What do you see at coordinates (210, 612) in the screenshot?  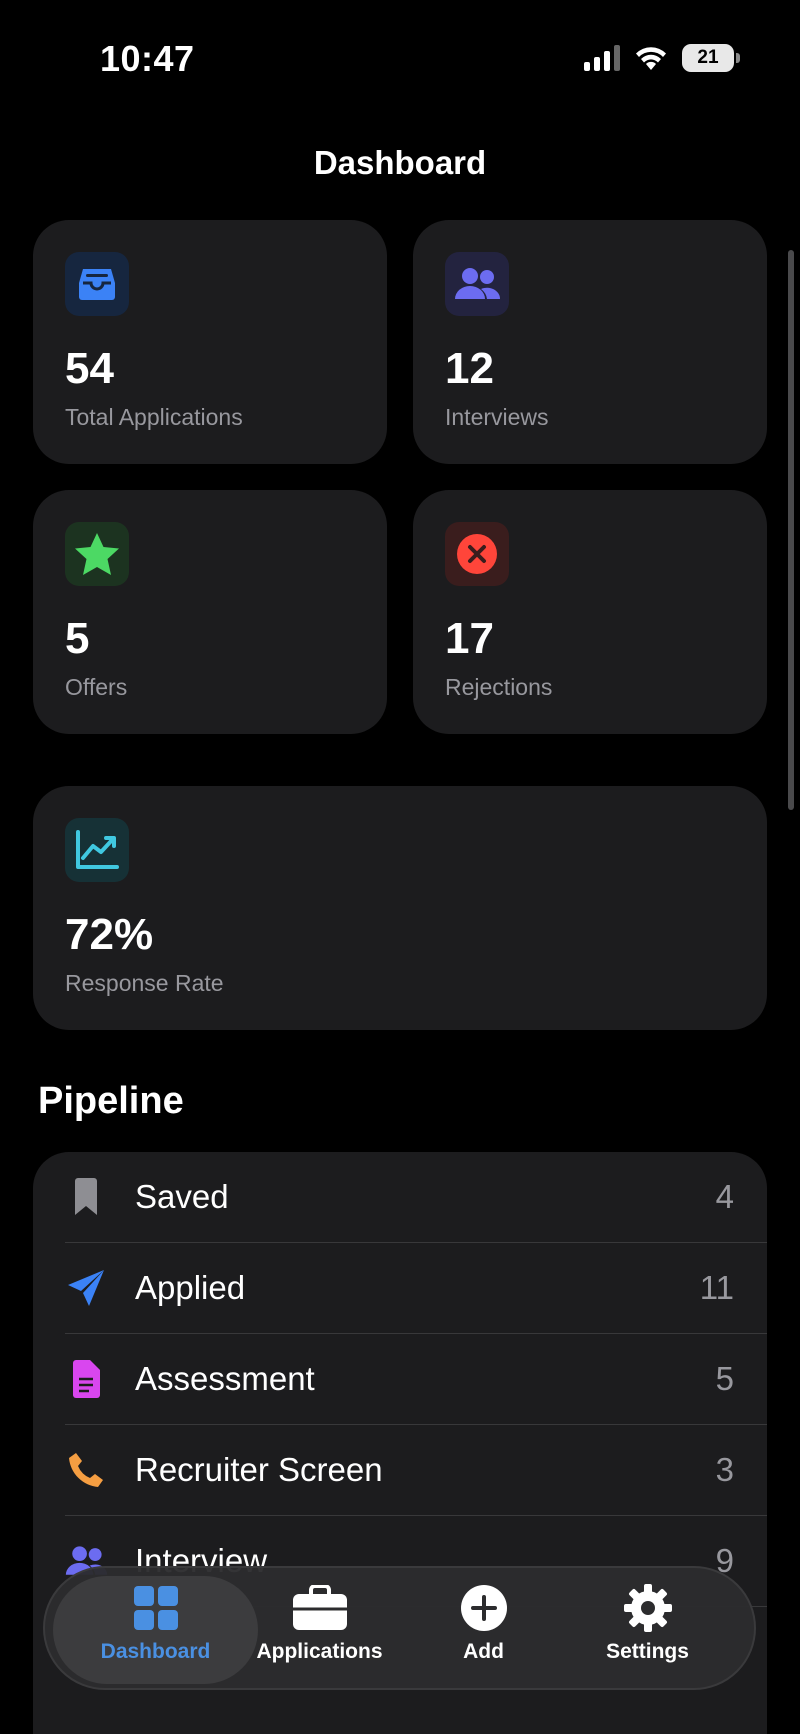 I see `stat-card-offers: 5 Offers` at bounding box center [210, 612].